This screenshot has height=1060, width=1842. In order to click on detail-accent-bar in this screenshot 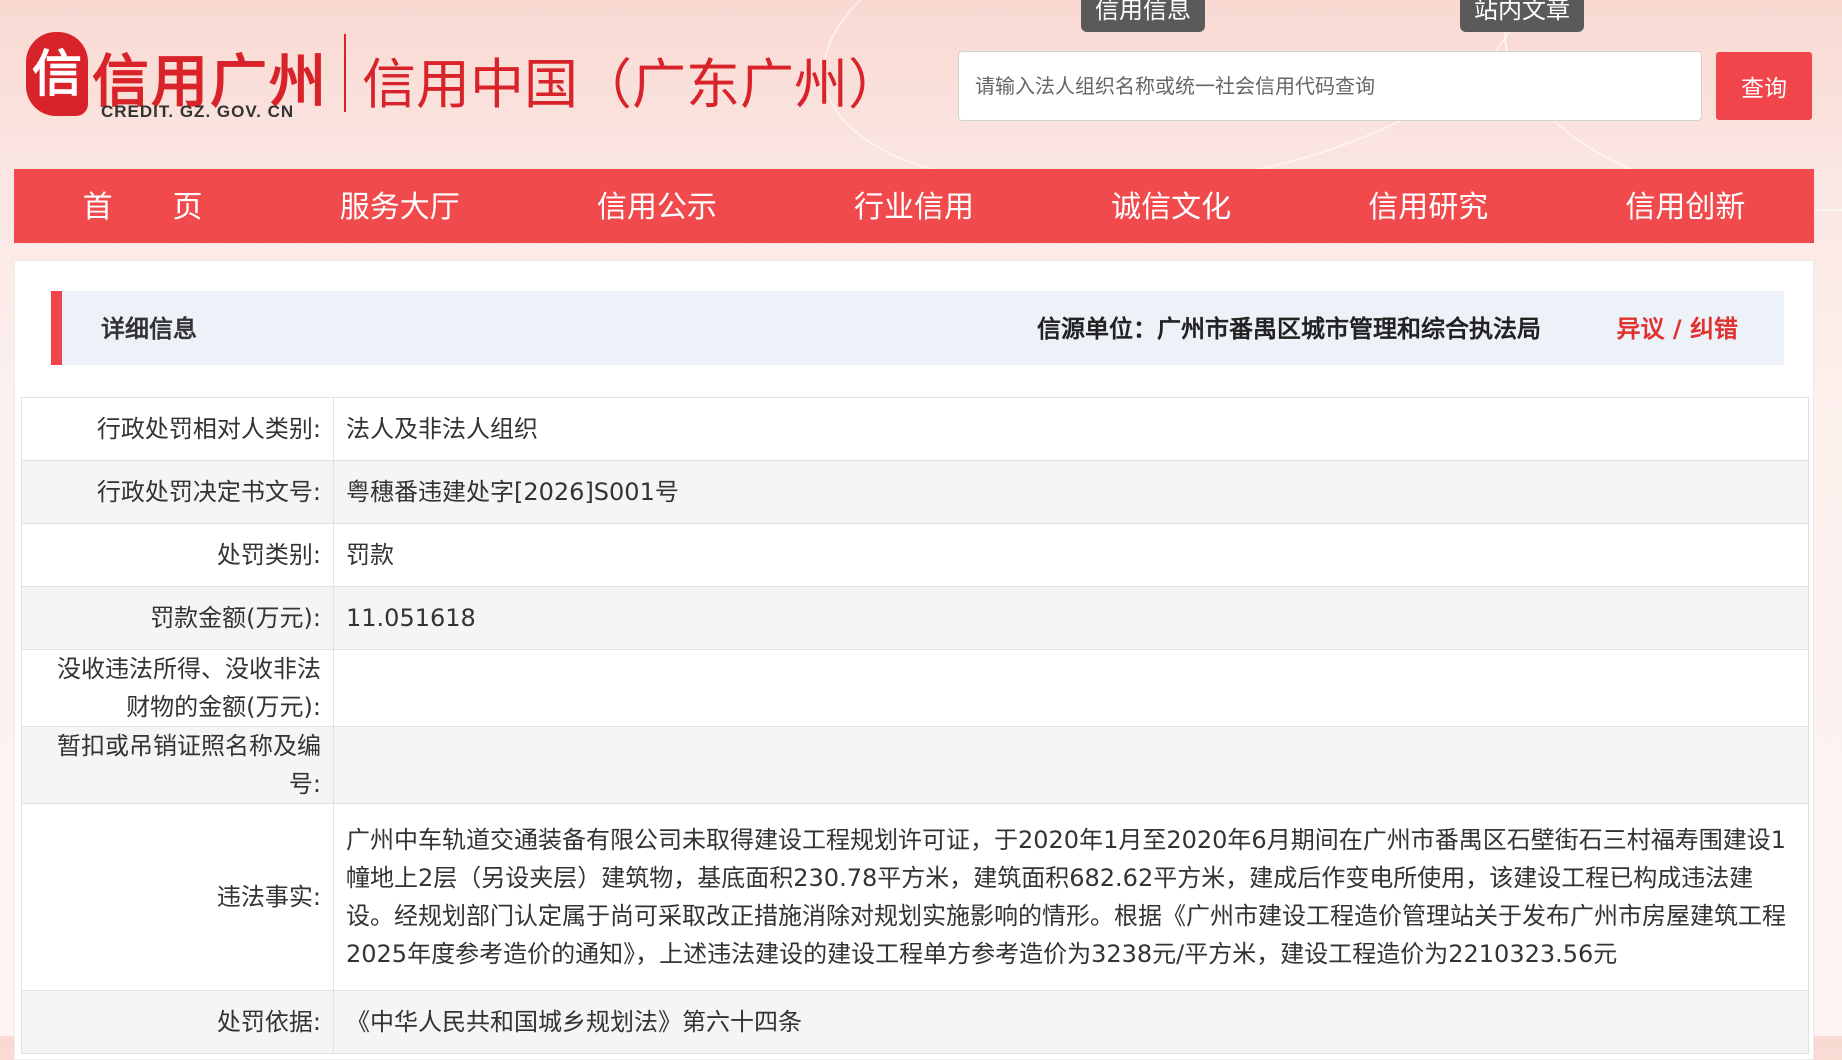, I will do `click(56, 328)`.